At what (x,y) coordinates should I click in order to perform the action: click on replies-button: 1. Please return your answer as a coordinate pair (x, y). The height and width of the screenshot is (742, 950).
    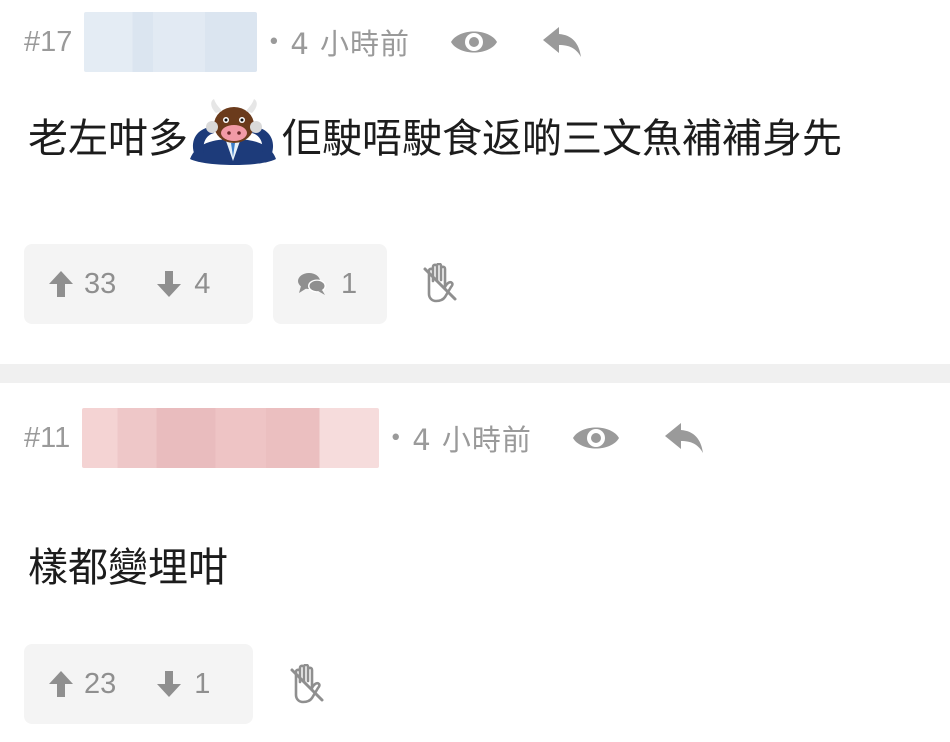
    Looking at the image, I should click on (330, 284).